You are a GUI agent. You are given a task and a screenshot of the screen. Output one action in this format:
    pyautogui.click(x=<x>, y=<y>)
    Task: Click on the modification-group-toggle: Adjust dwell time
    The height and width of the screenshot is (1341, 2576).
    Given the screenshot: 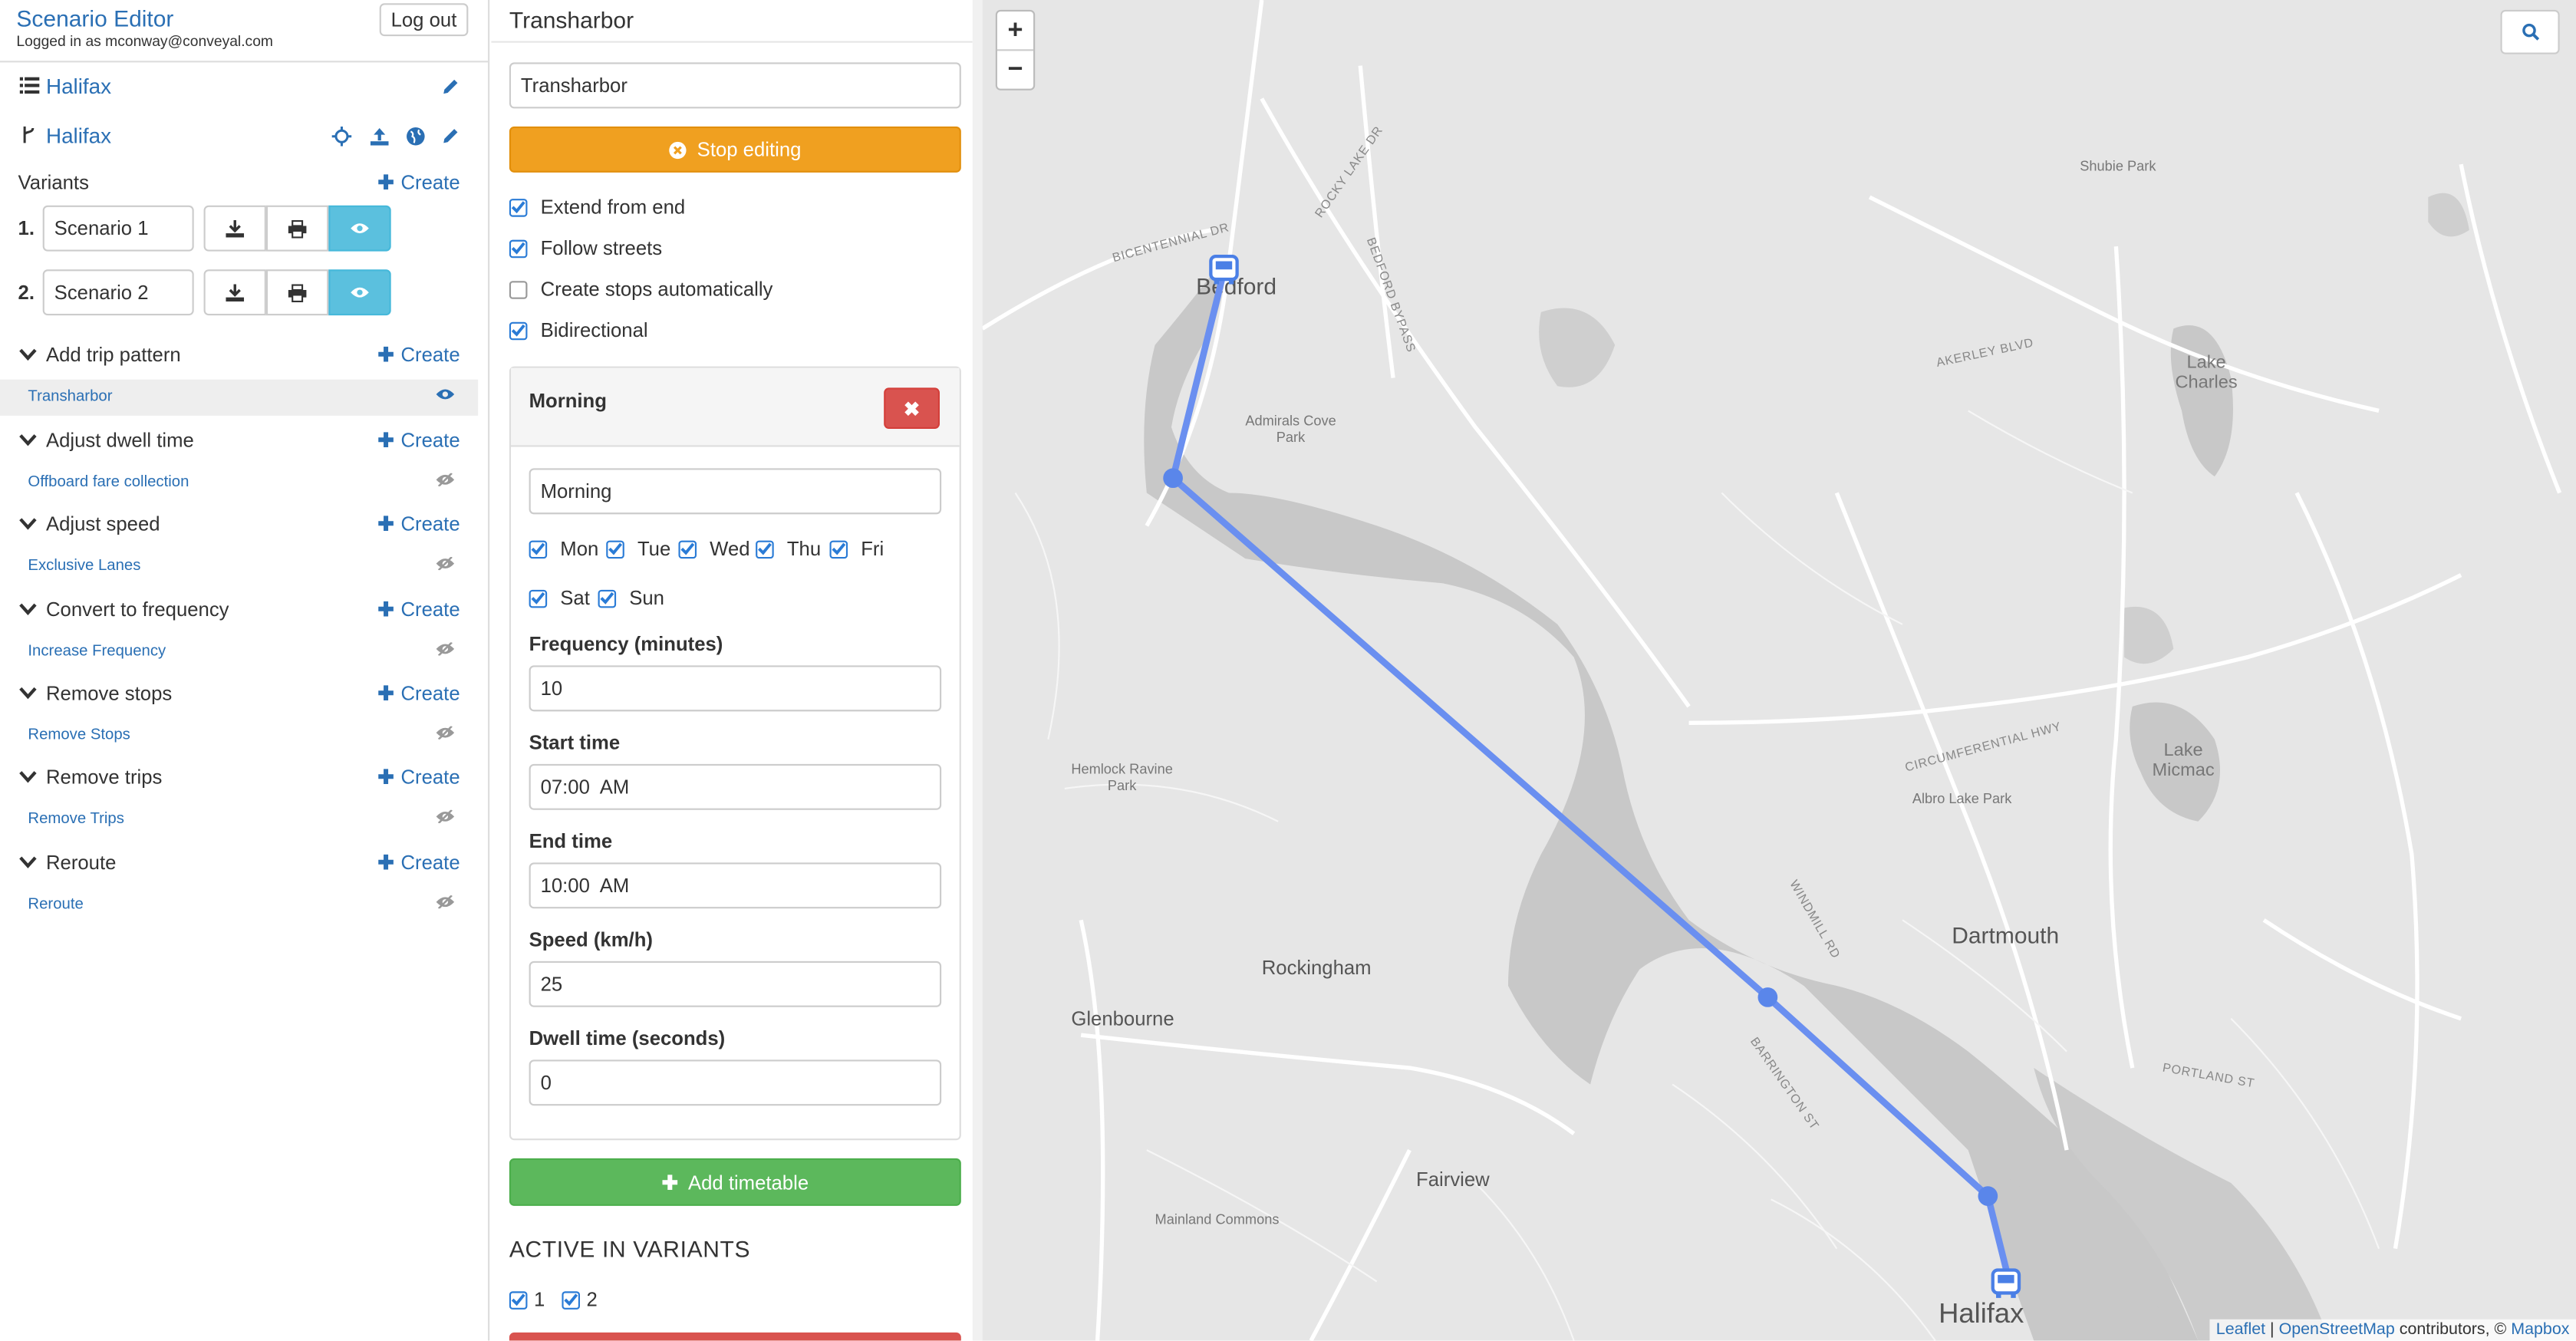 What is the action you would take?
    pyautogui.click(x=106, y=440)
    